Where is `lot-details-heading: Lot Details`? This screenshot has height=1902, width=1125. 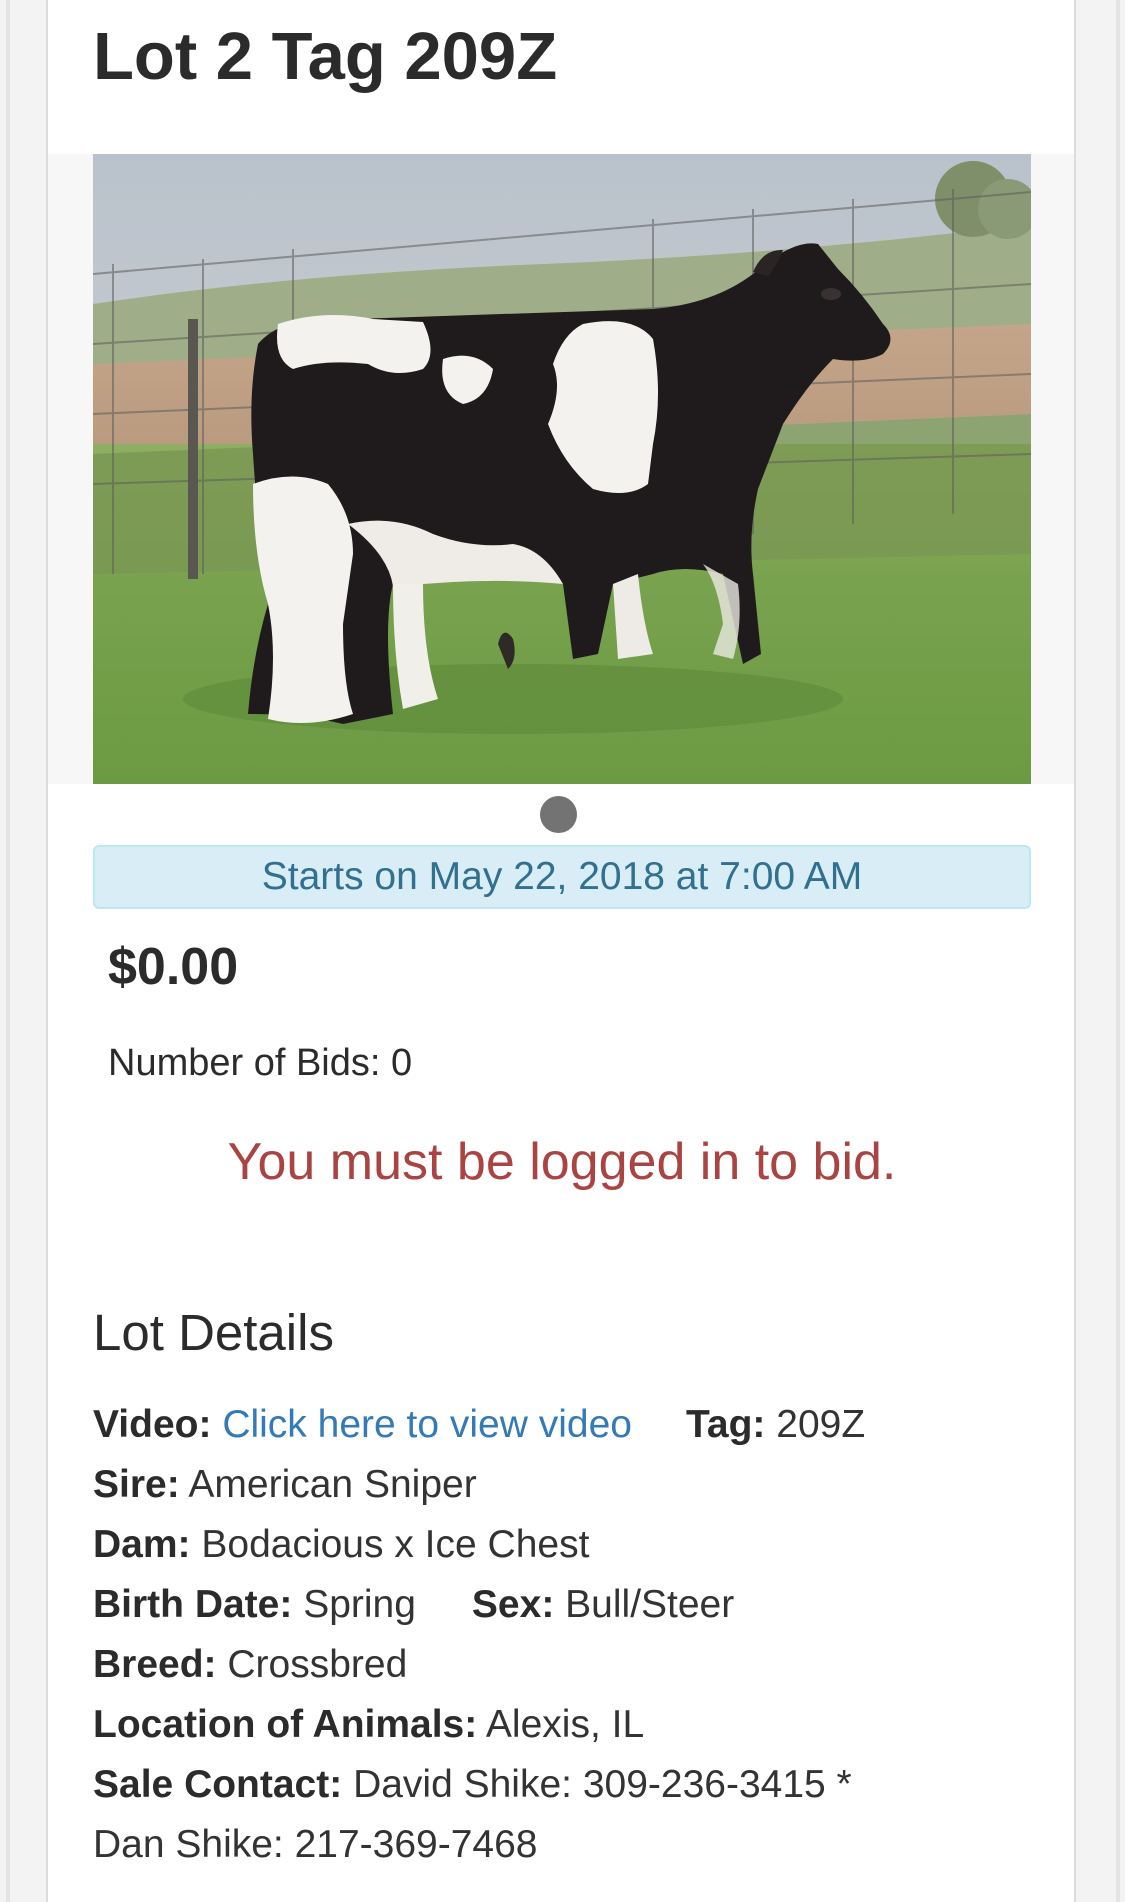 lot-details-heading: Lot Details is located at coordinates (213, 1332).